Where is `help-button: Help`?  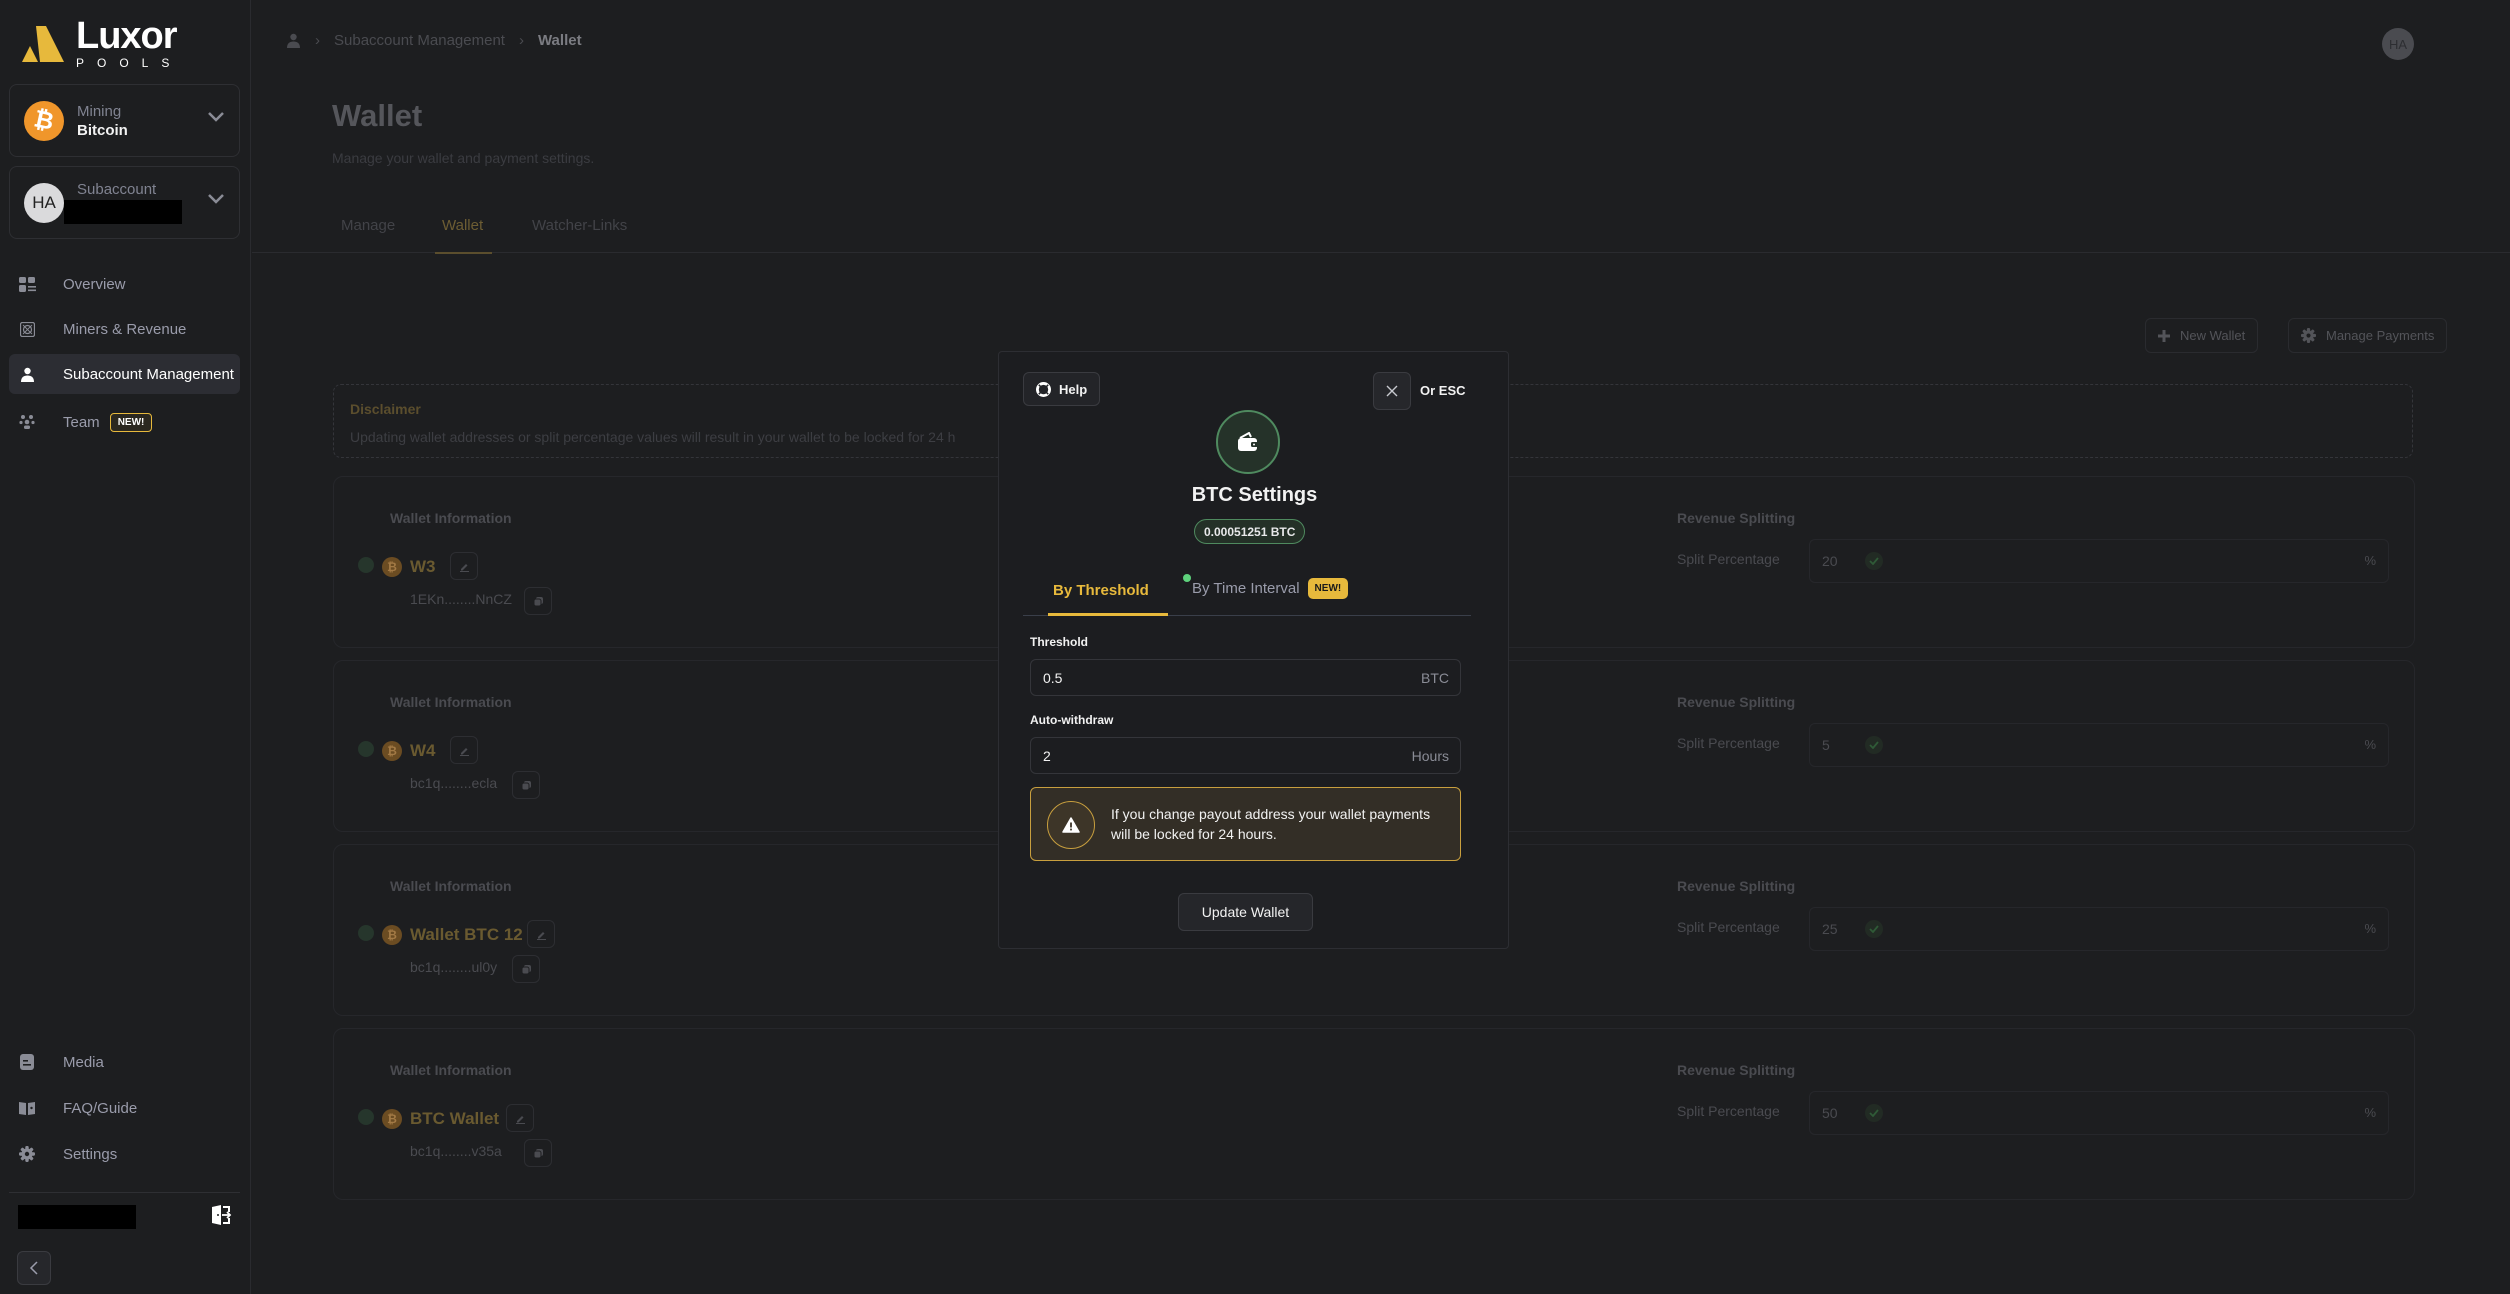
help-button: Help is located at coordinates (1062, 389).